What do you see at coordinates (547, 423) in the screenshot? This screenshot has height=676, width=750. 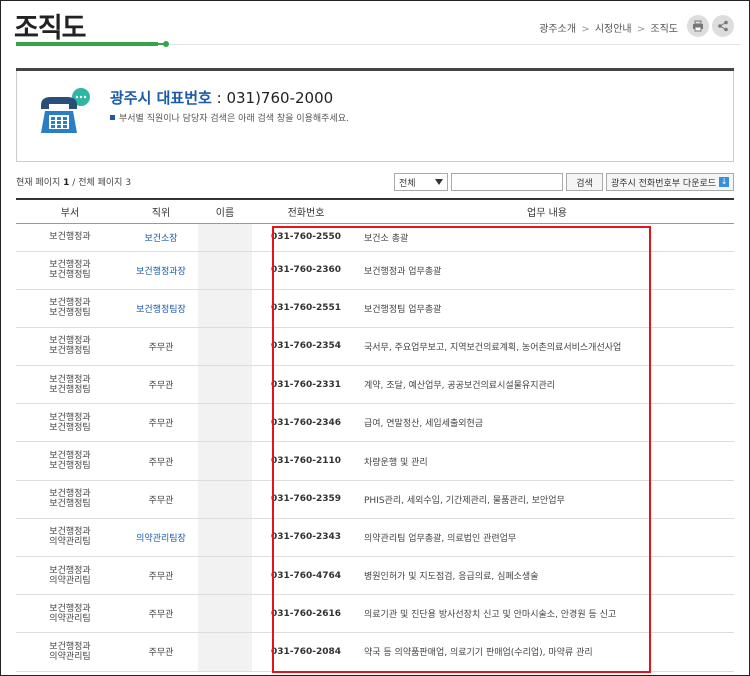 I see `cell-duty: 급여, 연말정산, 세입세출외현금` at bounding box center [547, 423].